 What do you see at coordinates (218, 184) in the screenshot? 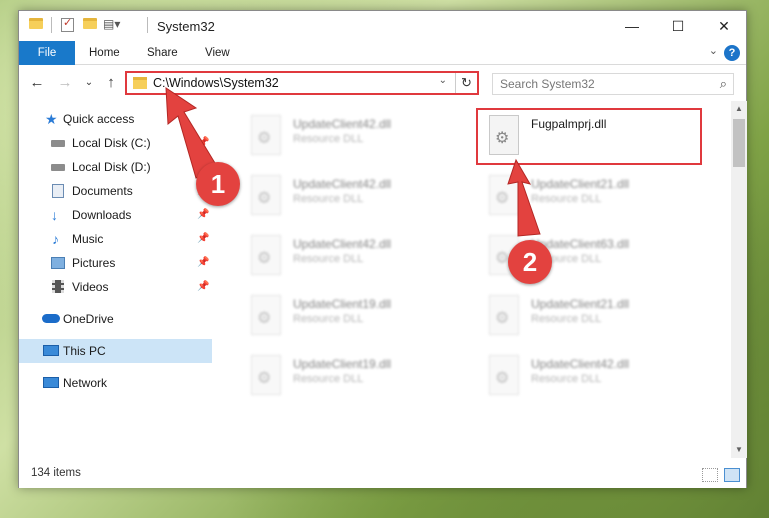
I see `step-1-badge: 1` at bounding box center [218, 184].